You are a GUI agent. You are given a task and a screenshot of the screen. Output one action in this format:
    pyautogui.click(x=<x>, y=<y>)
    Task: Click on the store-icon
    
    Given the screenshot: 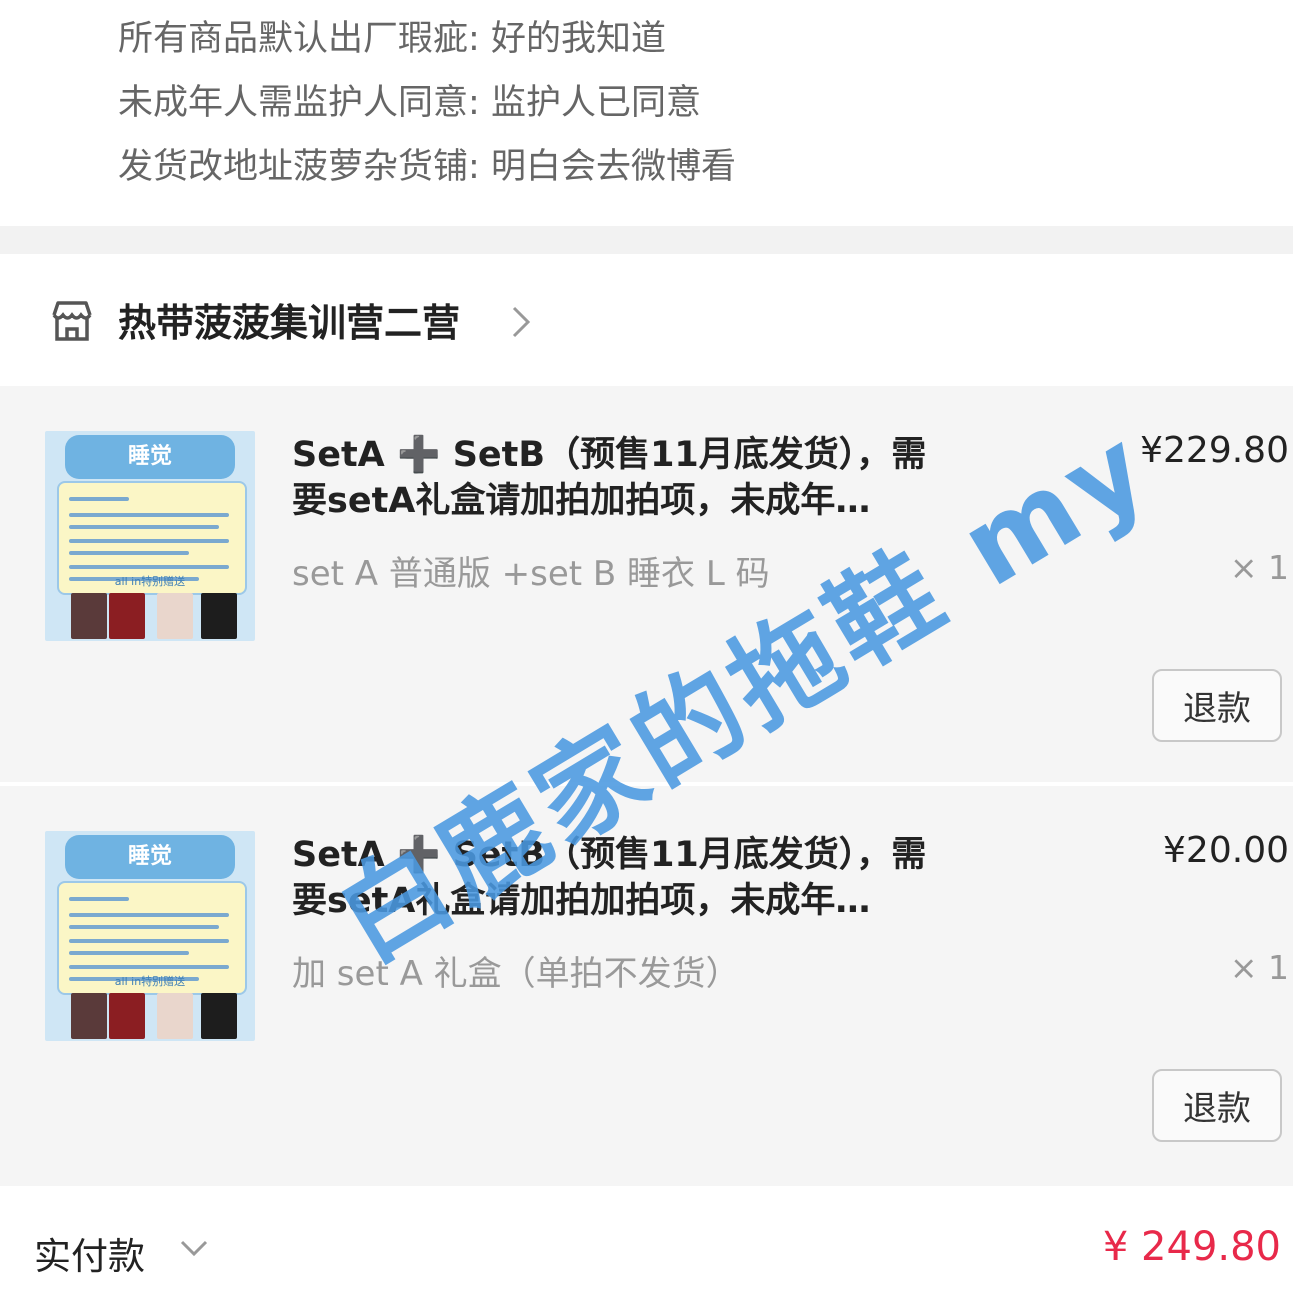 What is the action you would take?
    pyautogui.click(x=72, y=321)
    